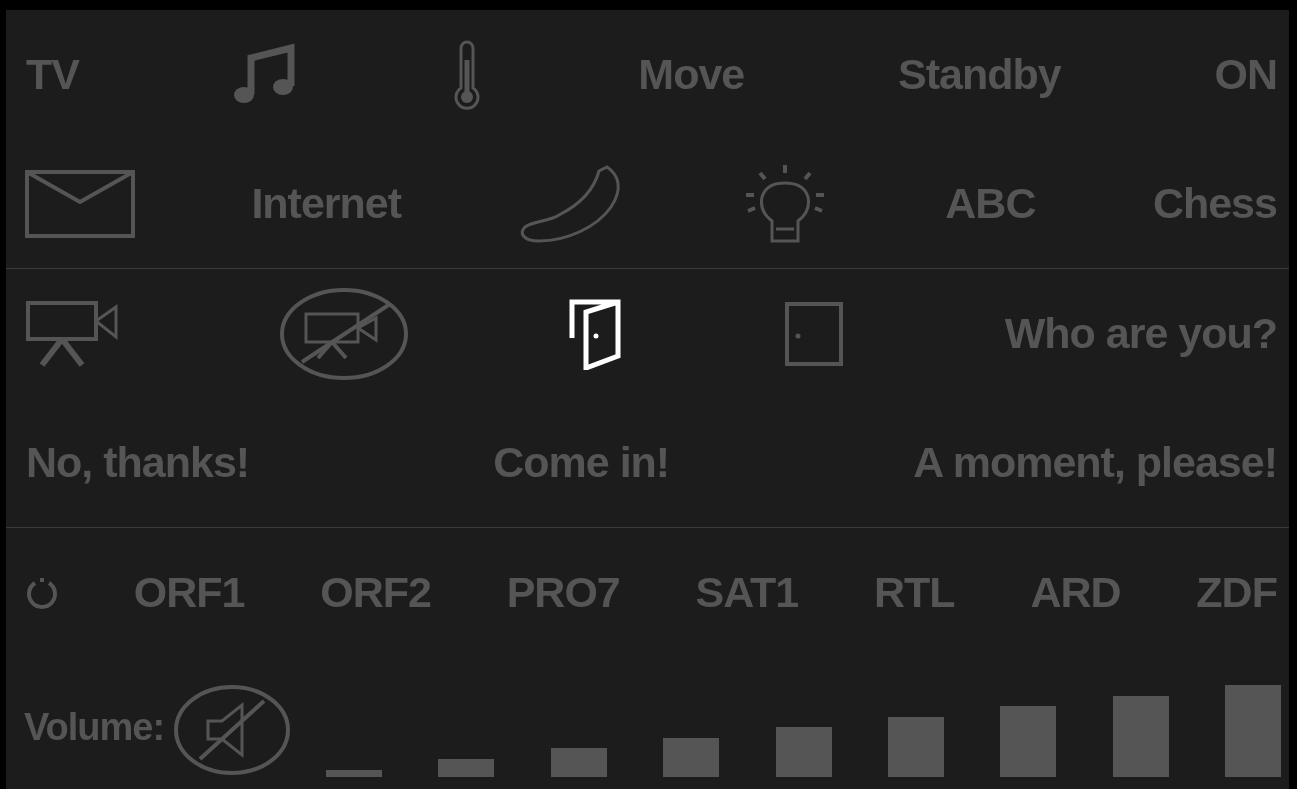  What do you see at coordinates (1236, 592) in the screenshot?
I see `remote-key: ZDF` at bounding box center [1236, 592].